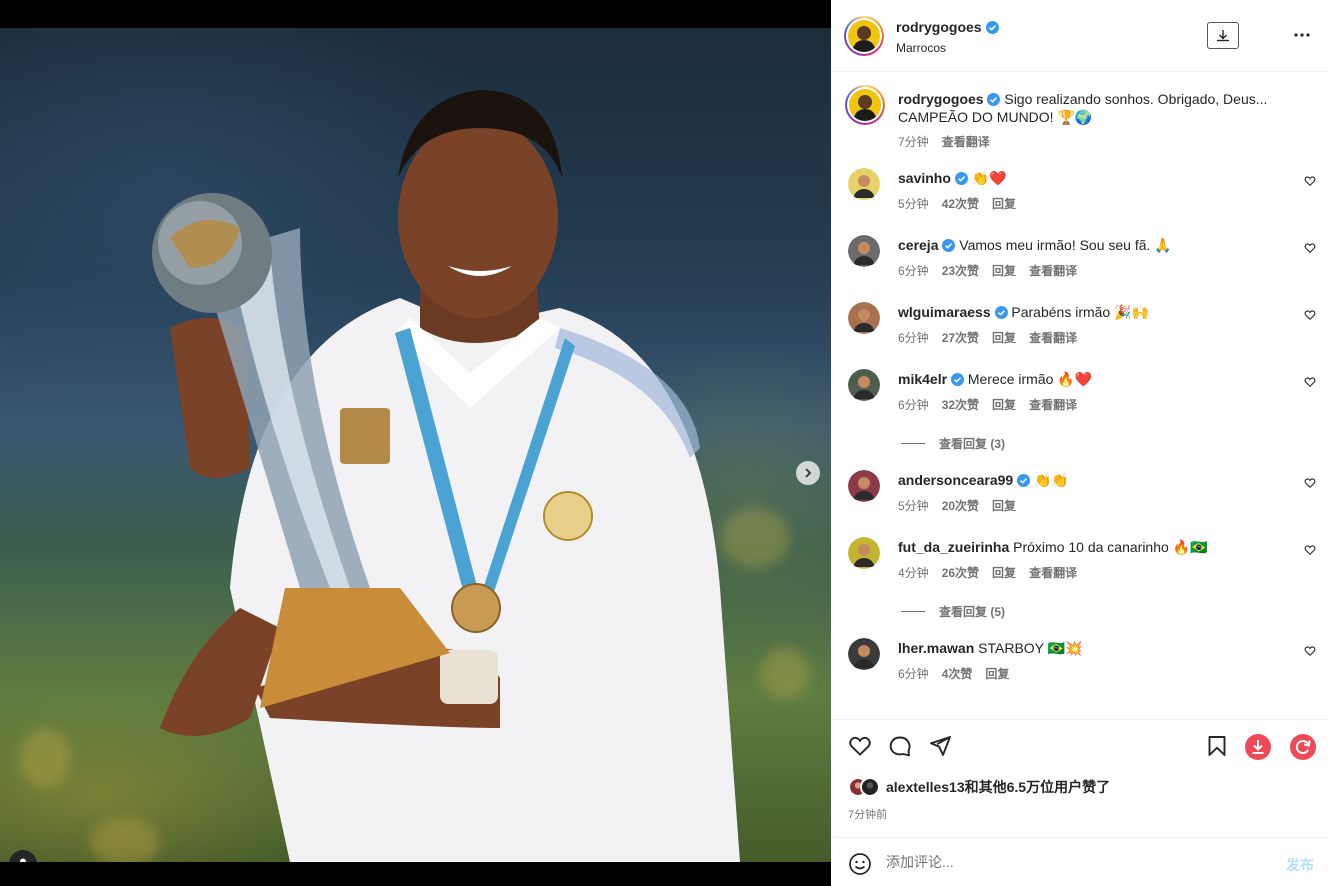 Image resolution: width=1328 pixels, height=886 pixels. What do you see at coordinates (900, 746) in the screenshot?
I see `comment-icon` at bounding box center [900, 746].